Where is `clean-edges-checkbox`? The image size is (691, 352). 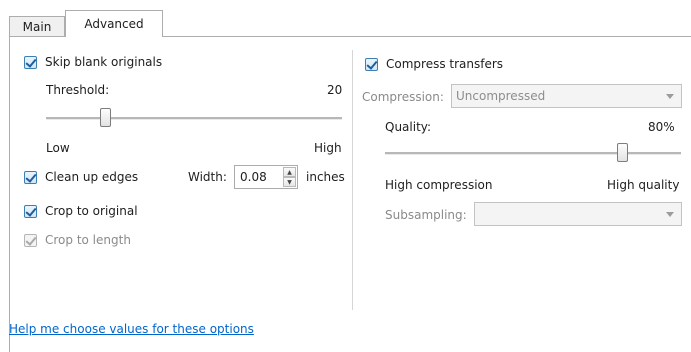
clean-edges-checkbox is located at coordinates (30, 177).